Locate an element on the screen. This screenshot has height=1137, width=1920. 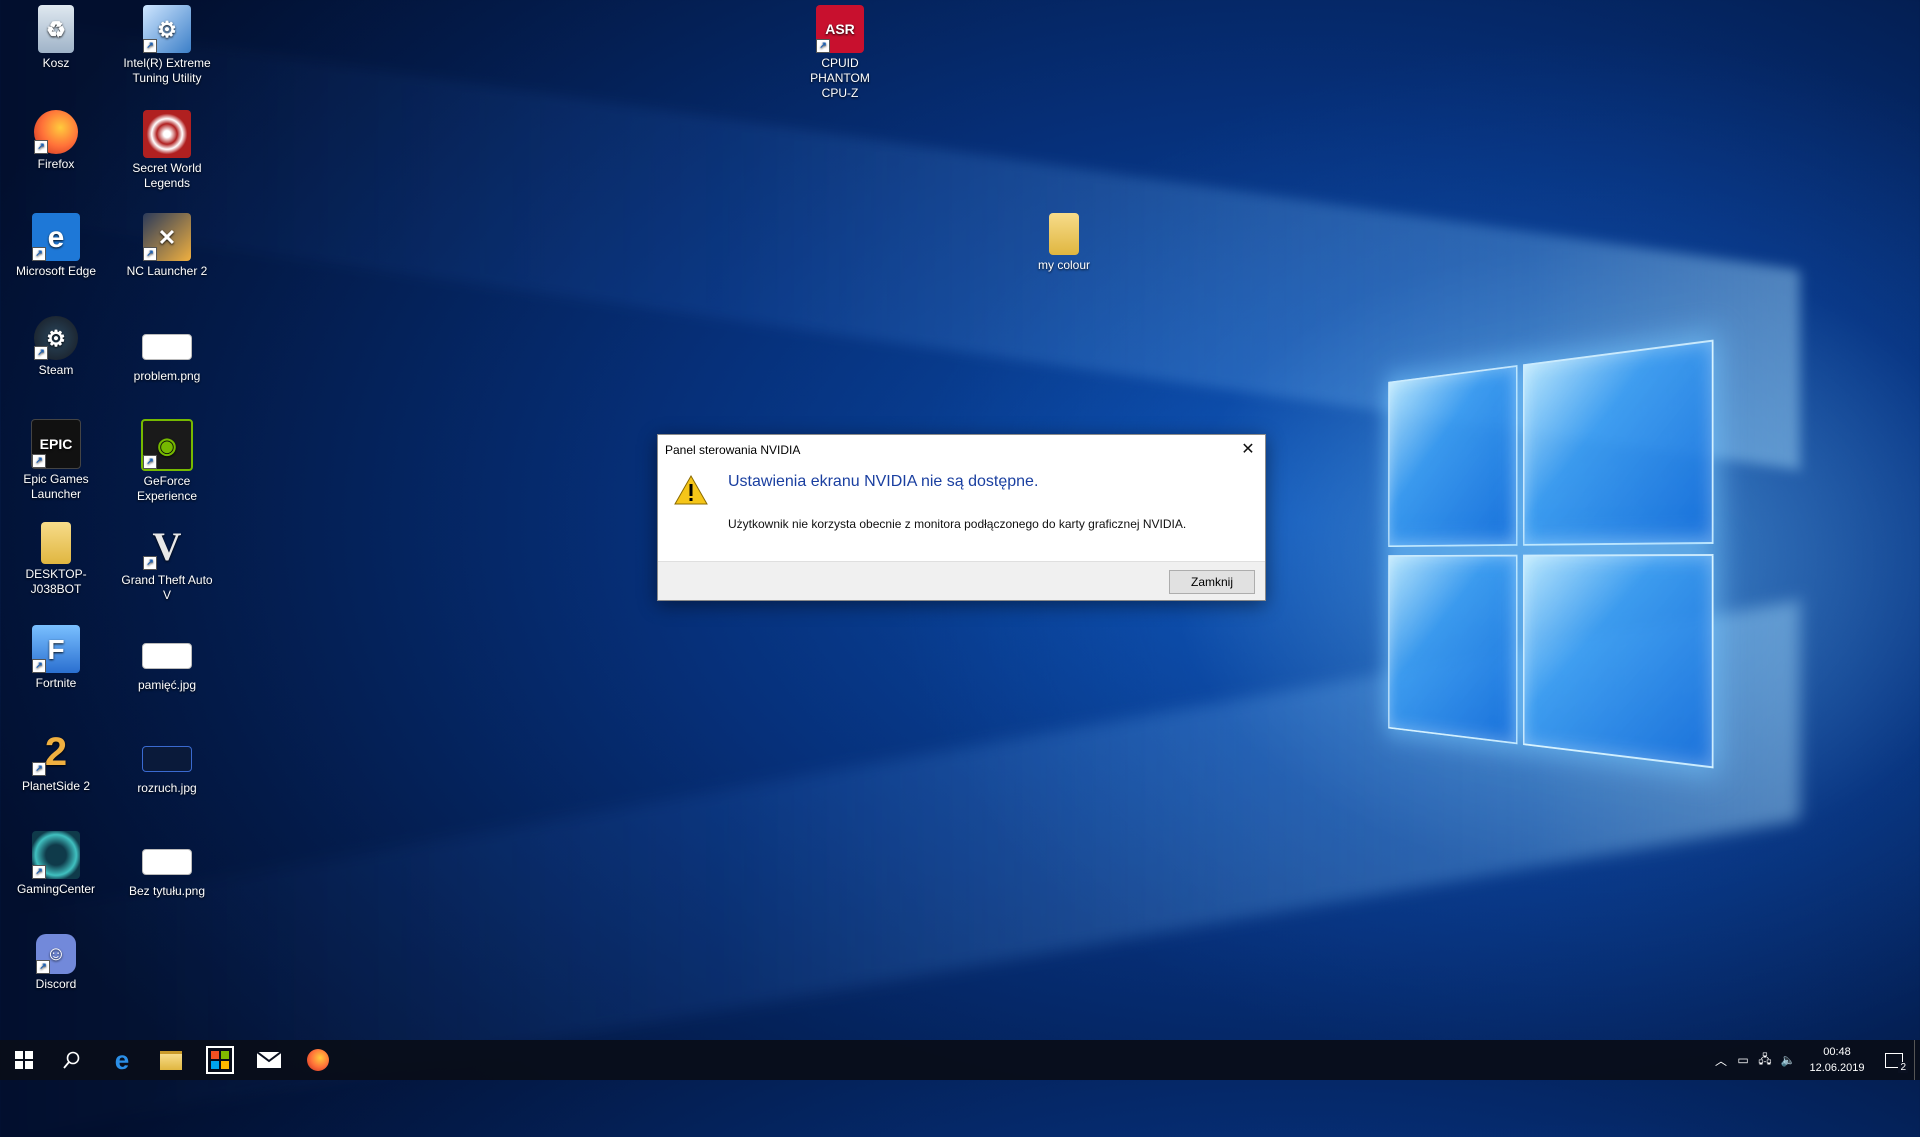
close-icon: ✕ is located at coordinates (1248, 449).